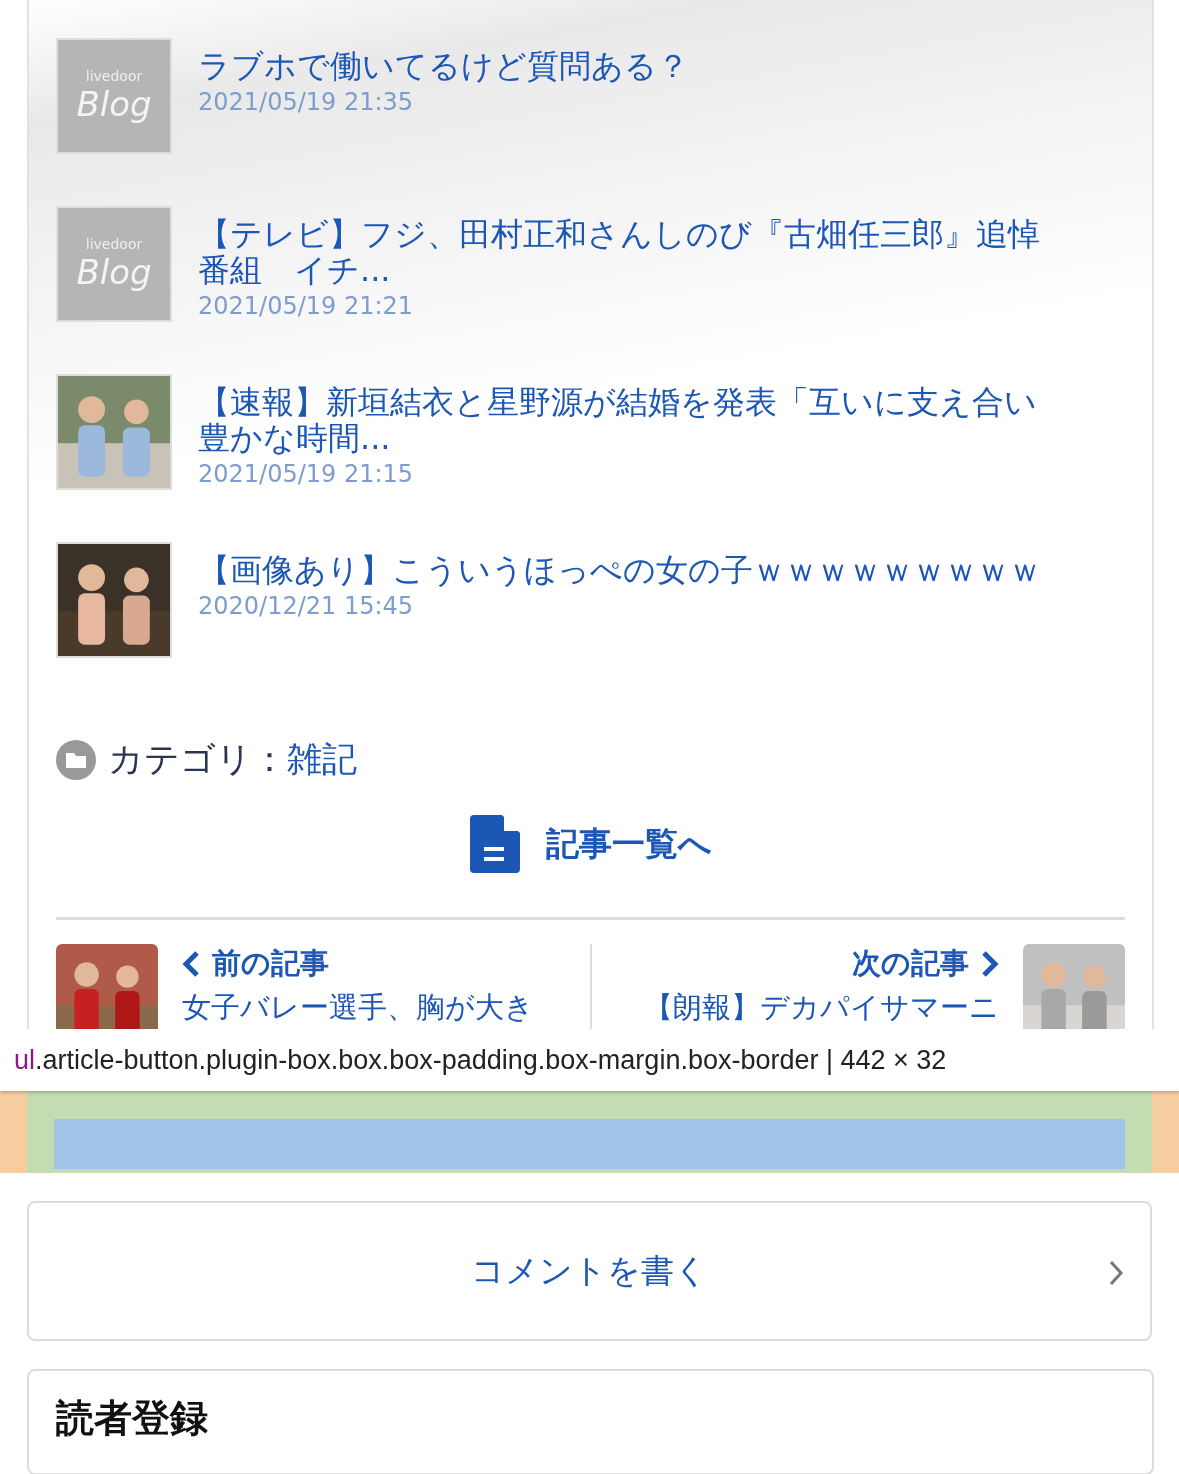  What do you see at coordinates (590, 844) in the screenshot?
I see `article-list-link: 記事一覧へ` at bounding box center [590, 844].